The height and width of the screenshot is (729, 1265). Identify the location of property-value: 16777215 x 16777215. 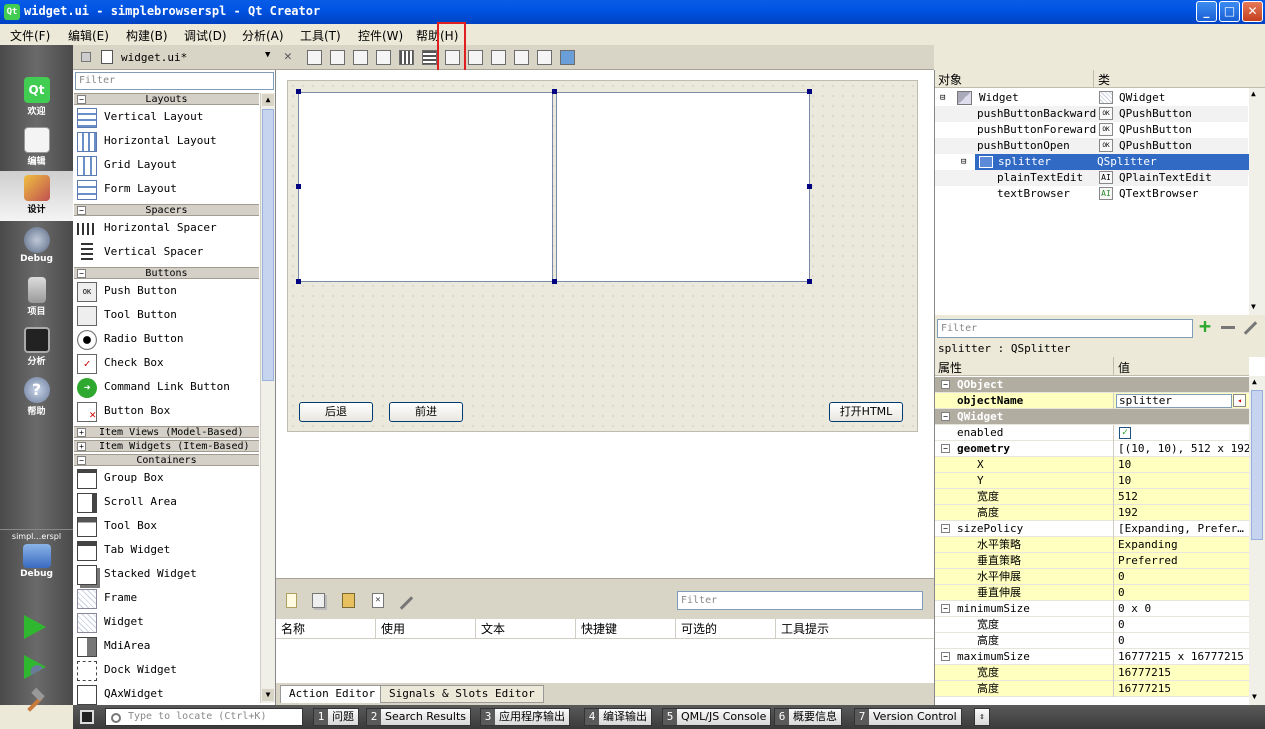
(1181, 657).